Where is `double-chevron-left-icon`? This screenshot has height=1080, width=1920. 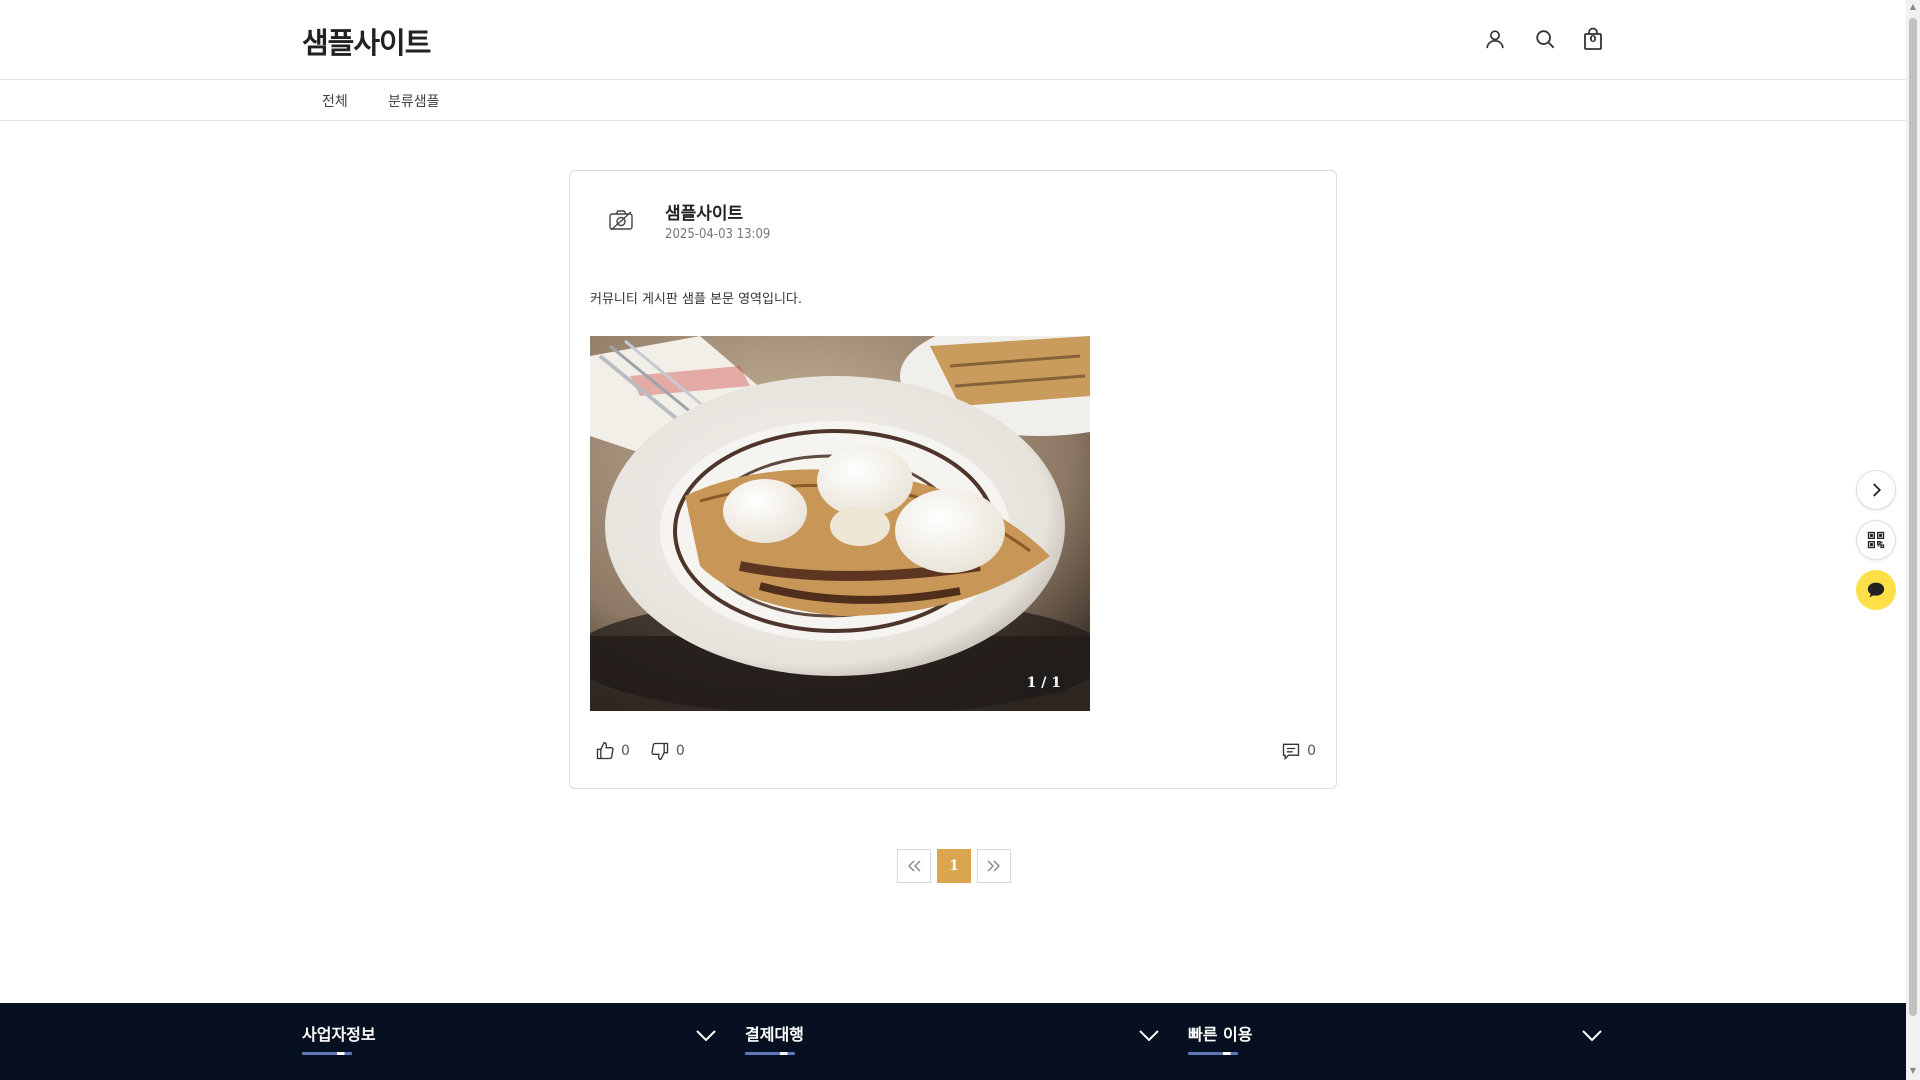 double-chevron-left-icon is located at coordinates (914, 866).